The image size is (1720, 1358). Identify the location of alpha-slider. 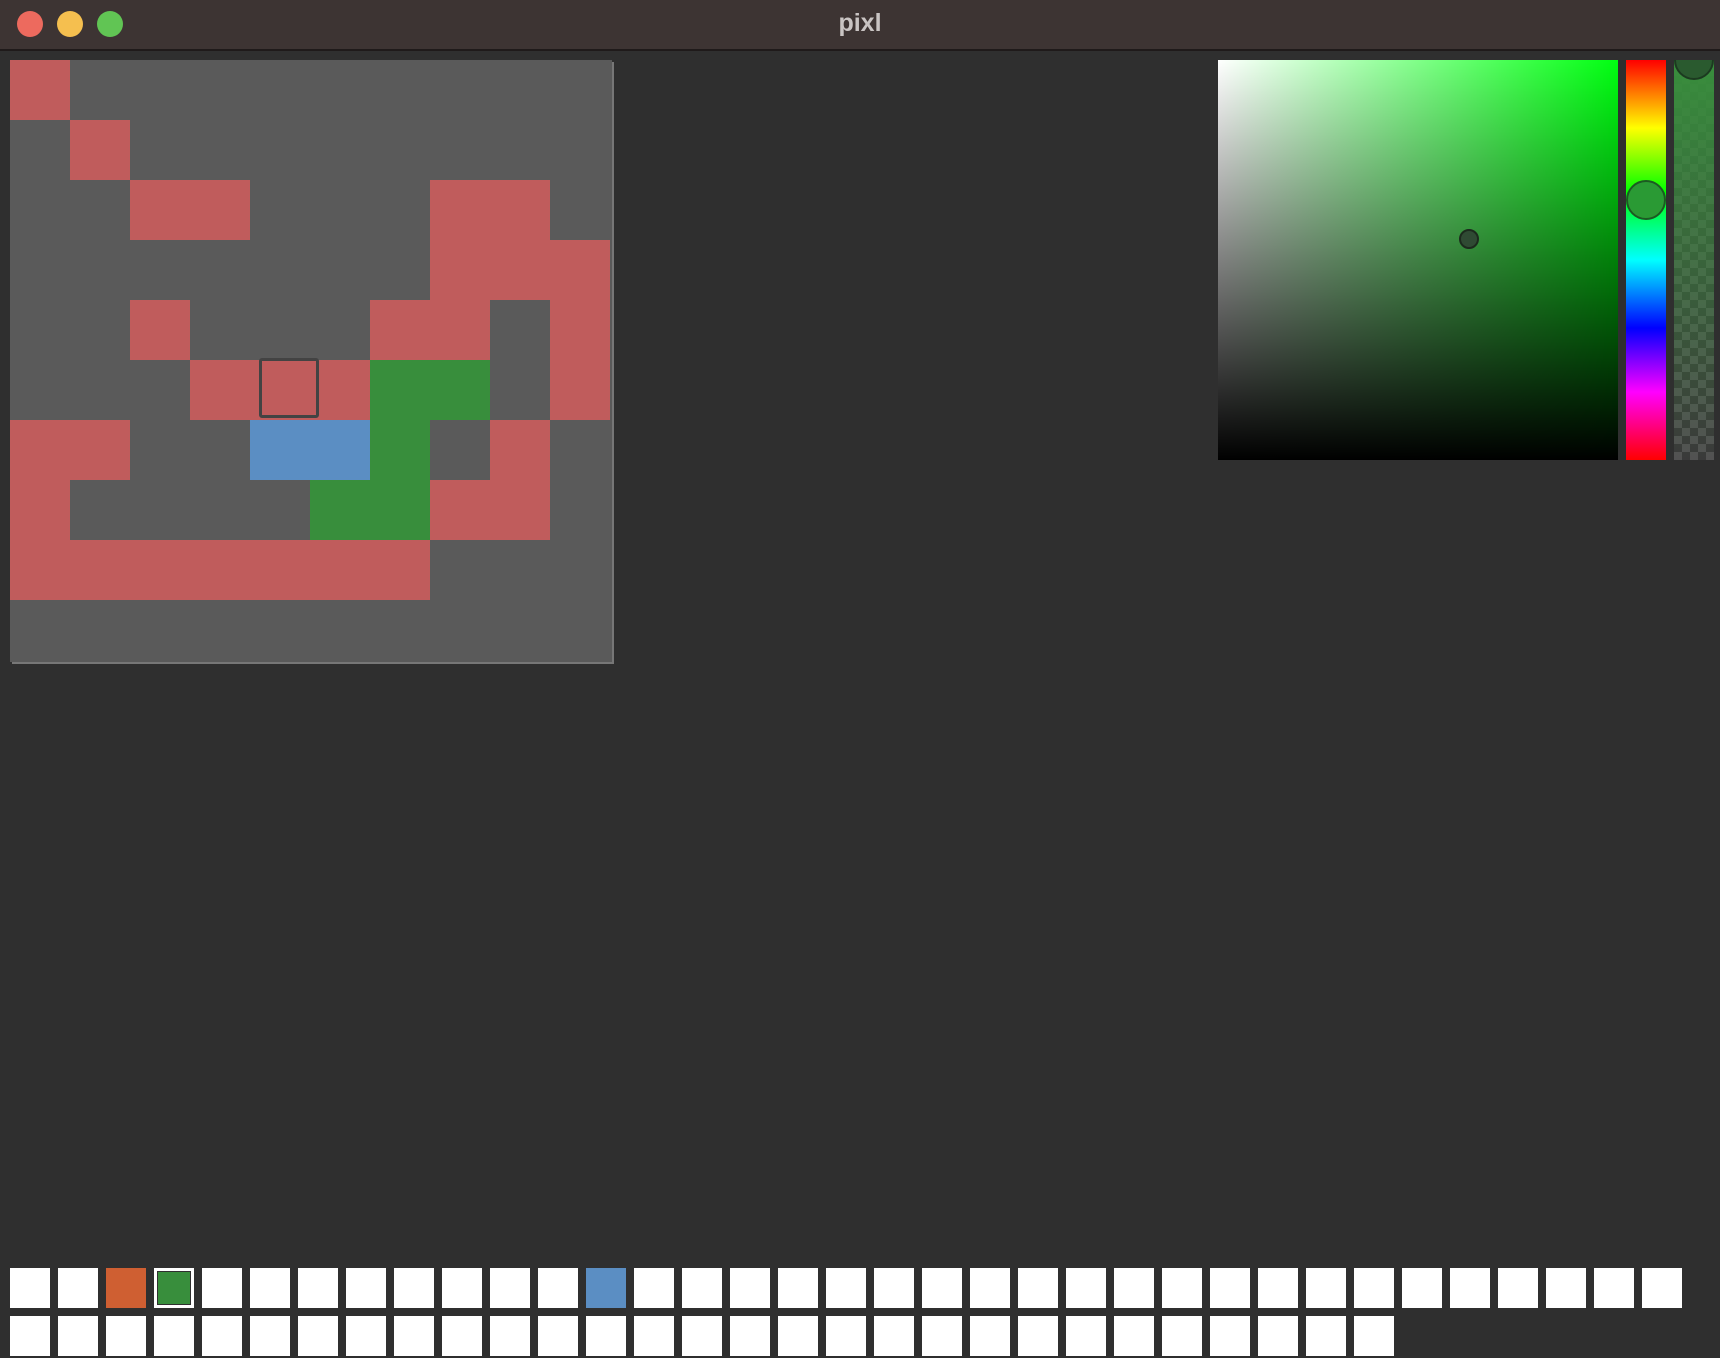
(1694, 260).